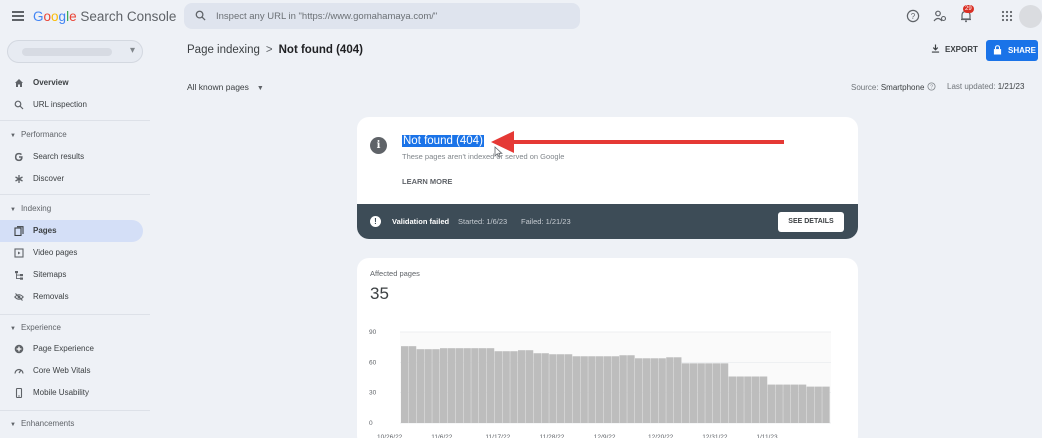 The height and width of the screenshot is (438, 1042). I want to click on chart-x-tick-label: 12/9/22, so click(605, 436).